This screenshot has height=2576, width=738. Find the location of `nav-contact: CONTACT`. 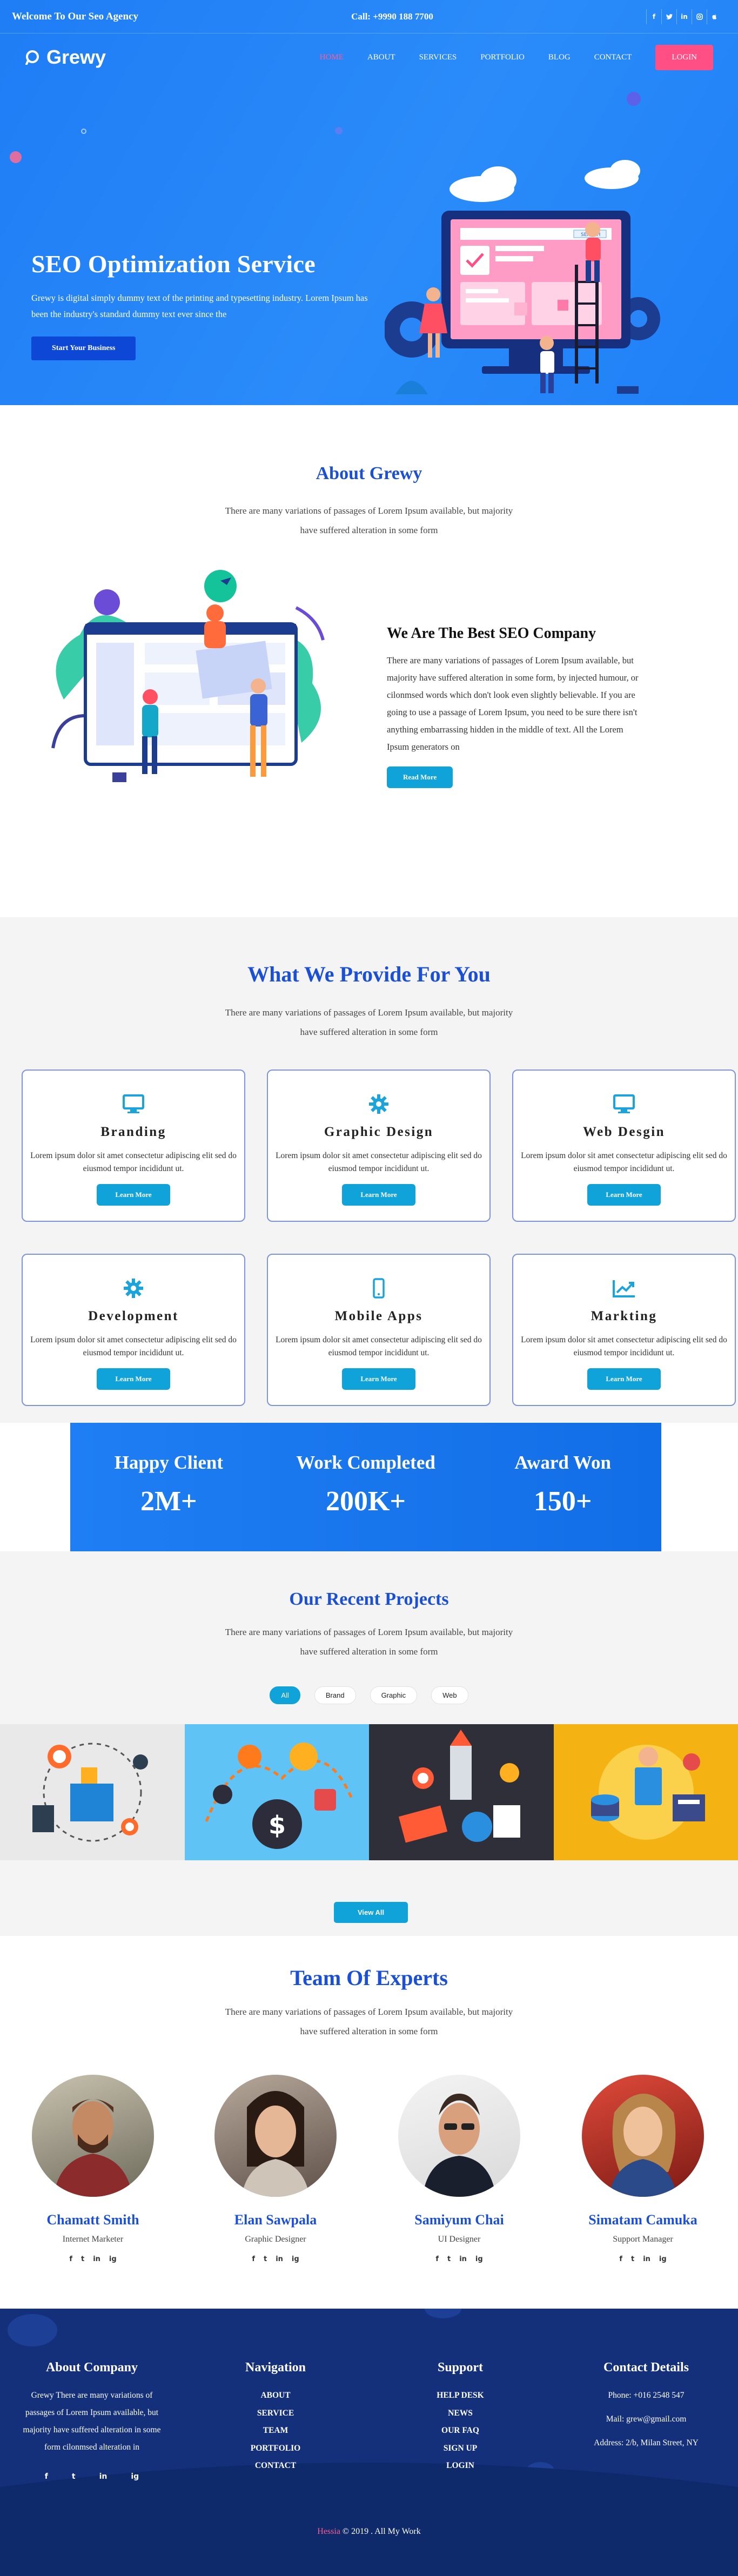

nav-contact: CONTACT is located at coordinates (613, 57).